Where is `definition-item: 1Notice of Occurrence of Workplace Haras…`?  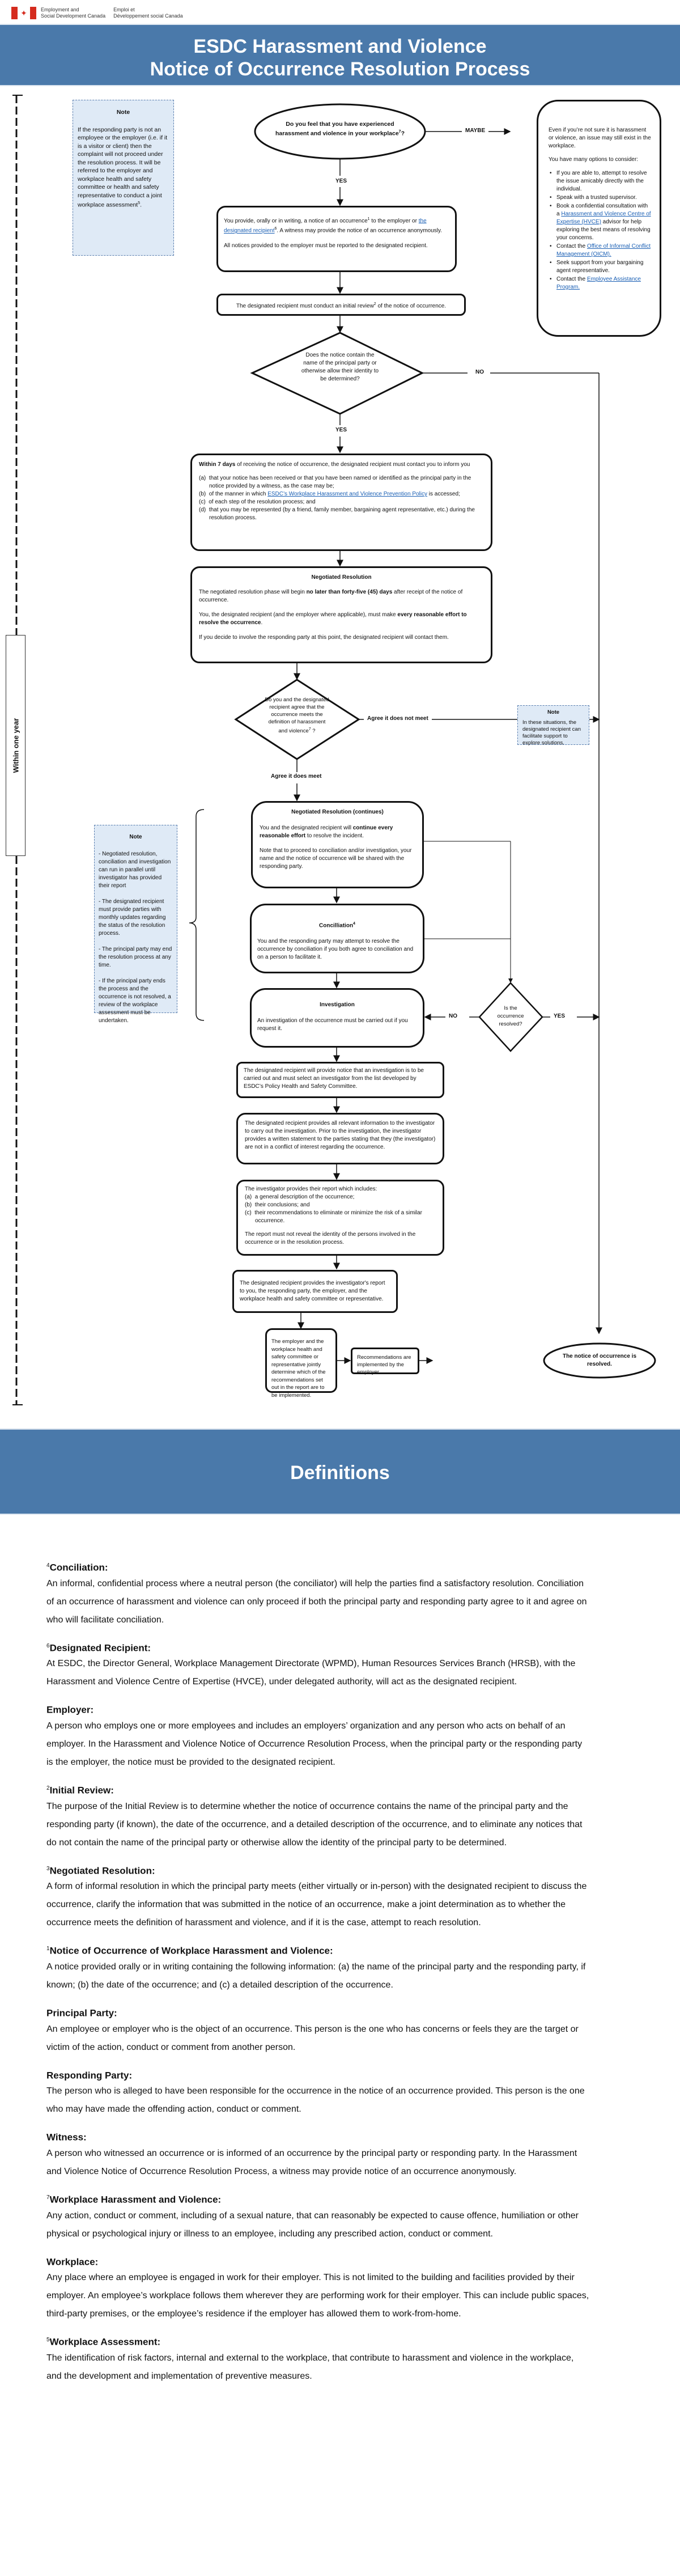 definition-item: 1Notice of Occurrence of Workplace Haras… is located at coordinates (316, 1967).